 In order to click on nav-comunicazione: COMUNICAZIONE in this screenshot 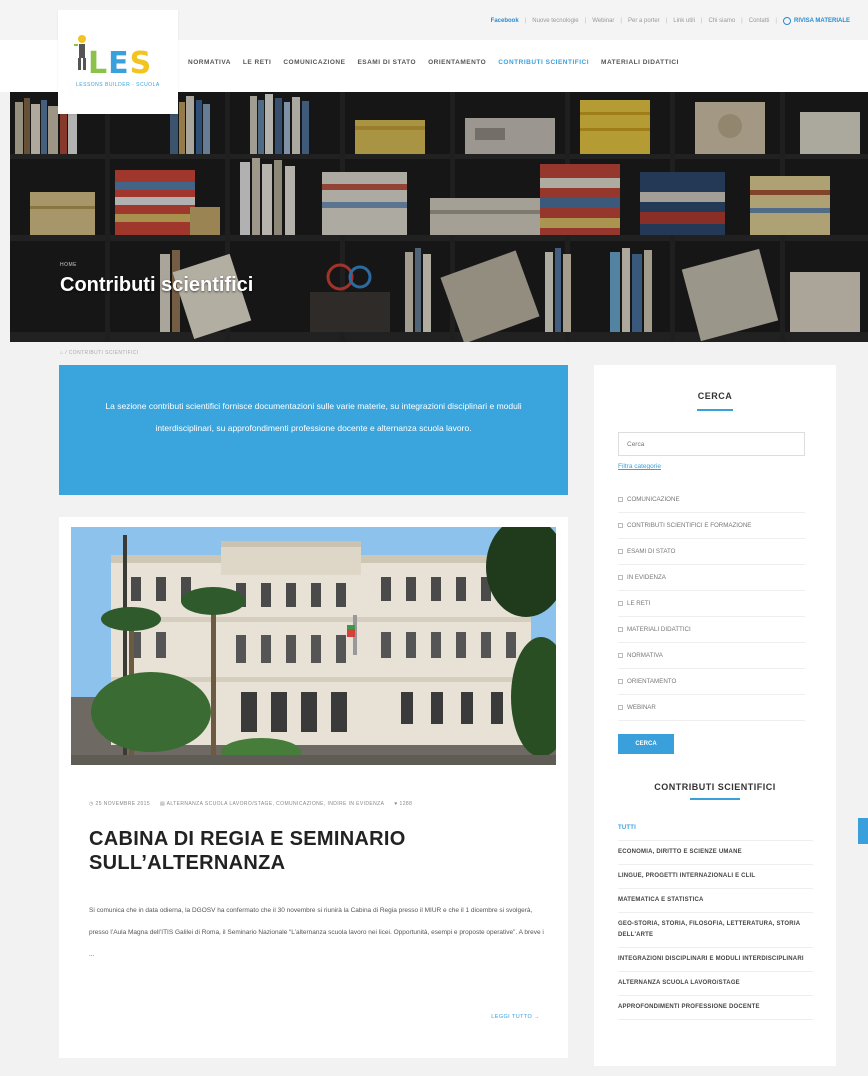, I will do `click(314, 62)`.